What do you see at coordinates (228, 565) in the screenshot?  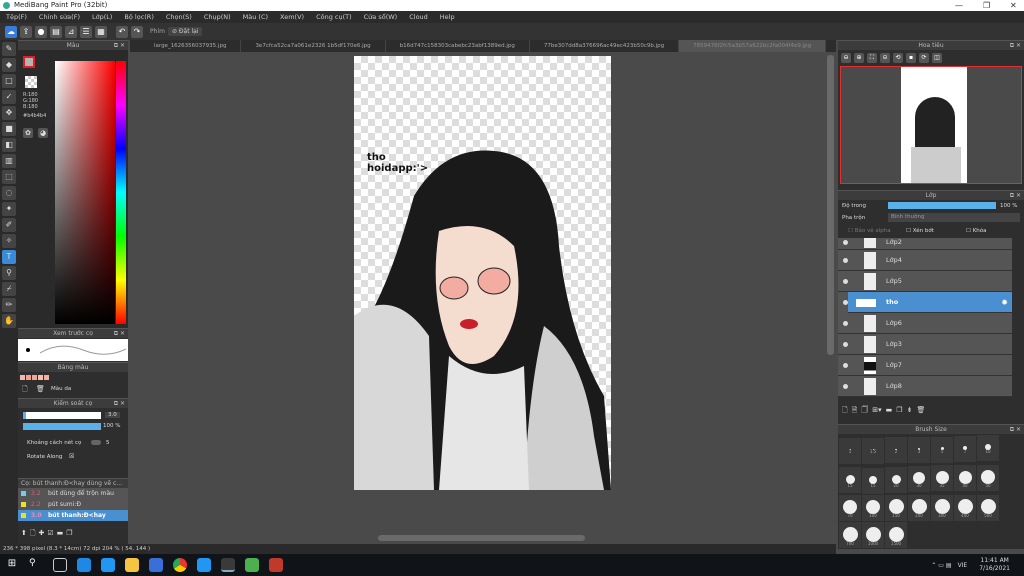 I see `medibang-taskbar-icon` at bounding box center [228, 565].